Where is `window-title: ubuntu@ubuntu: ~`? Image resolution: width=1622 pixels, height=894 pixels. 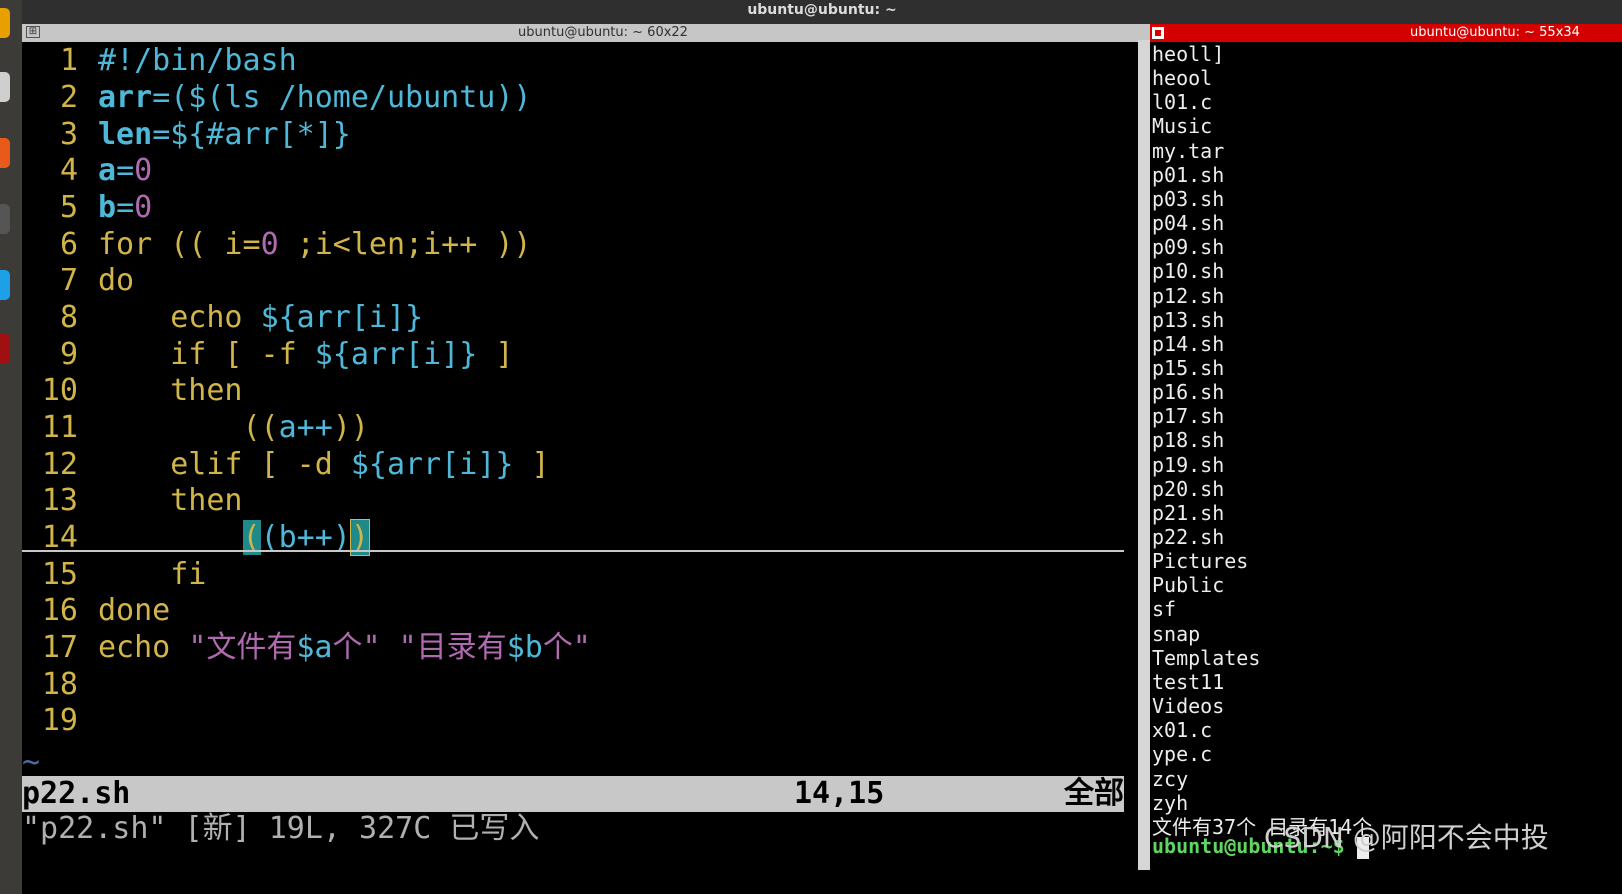
window-title: ubuntu@ubuntu: ~ is located at coordinates (822, 10).